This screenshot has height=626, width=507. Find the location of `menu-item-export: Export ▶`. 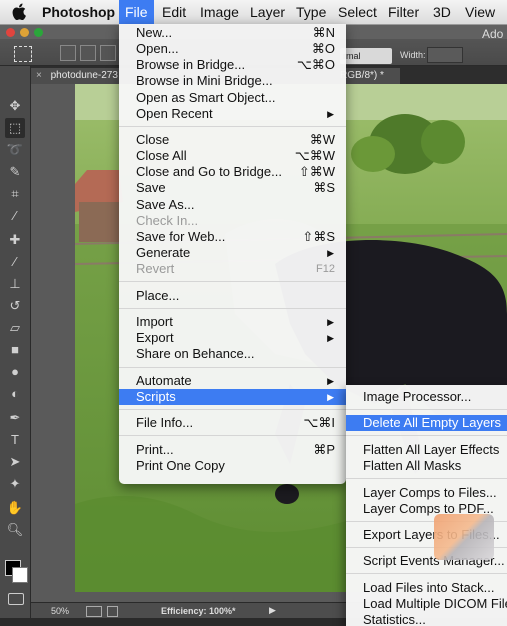

menu-item-export: Export ▶ is located at coordinates (232, 338).